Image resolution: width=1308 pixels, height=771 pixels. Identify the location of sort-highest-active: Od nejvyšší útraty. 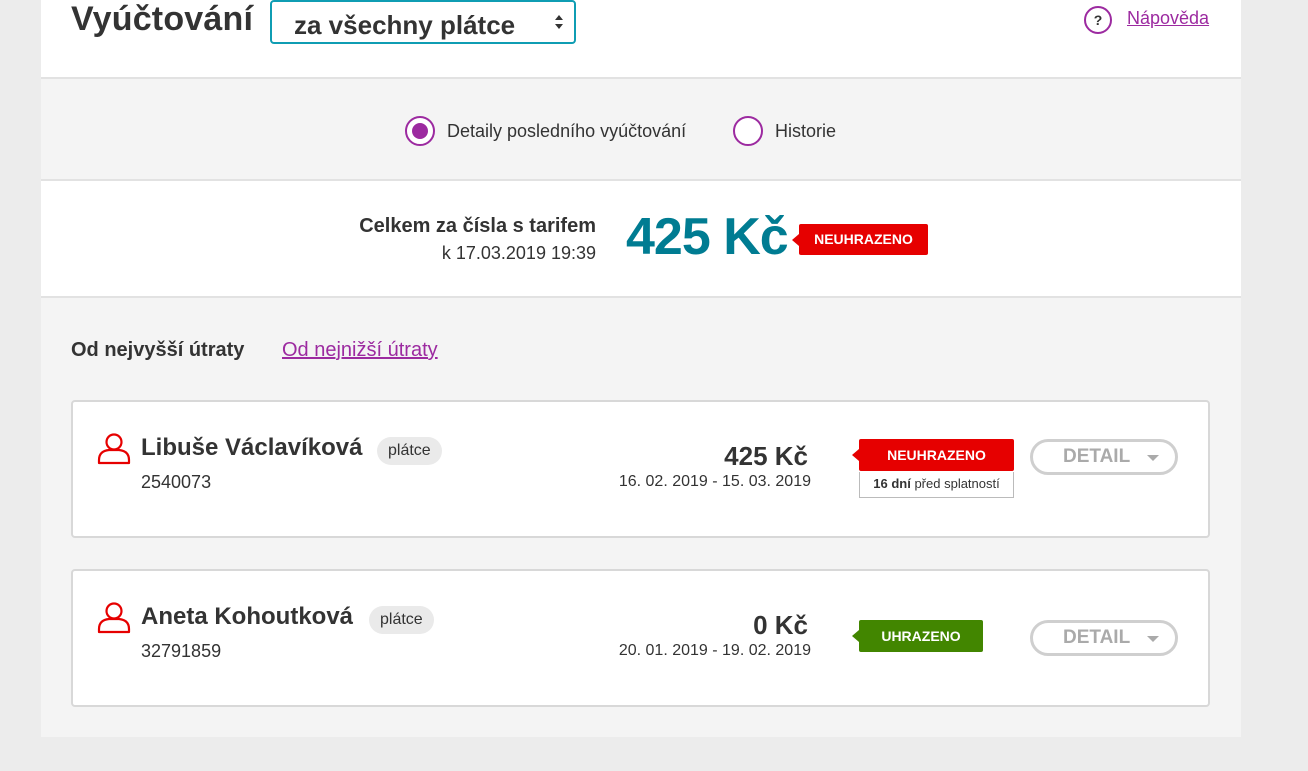
(158, 350).